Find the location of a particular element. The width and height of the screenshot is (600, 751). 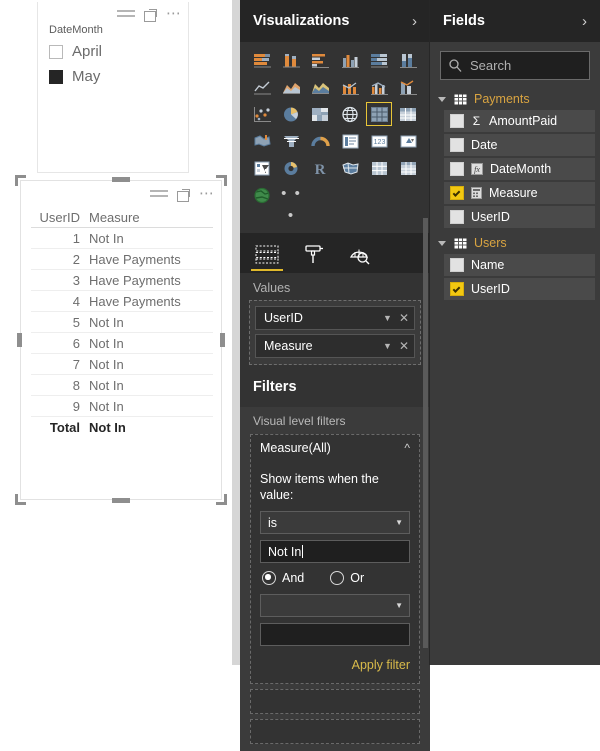

treemap-icon is located at coordinates (321, 114).